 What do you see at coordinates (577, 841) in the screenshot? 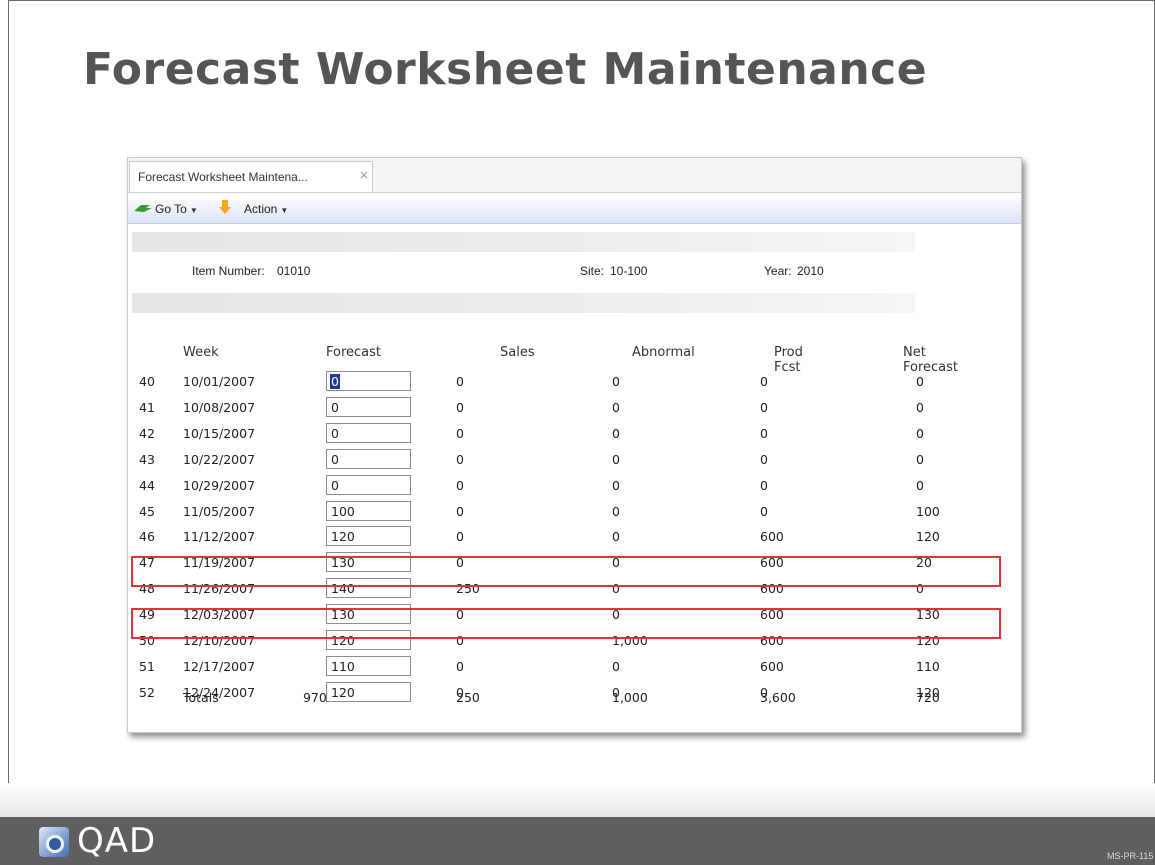
I see `footer-bar` at bounding box center [577, 841].